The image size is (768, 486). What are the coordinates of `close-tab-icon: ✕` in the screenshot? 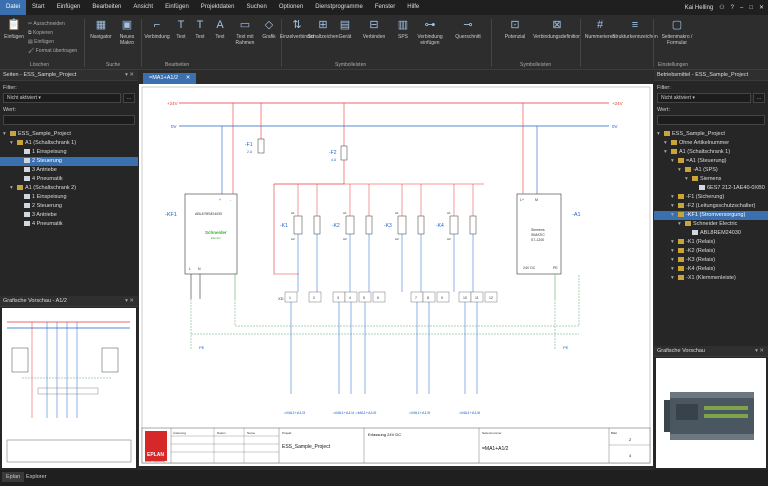 It's located at (188, 78).